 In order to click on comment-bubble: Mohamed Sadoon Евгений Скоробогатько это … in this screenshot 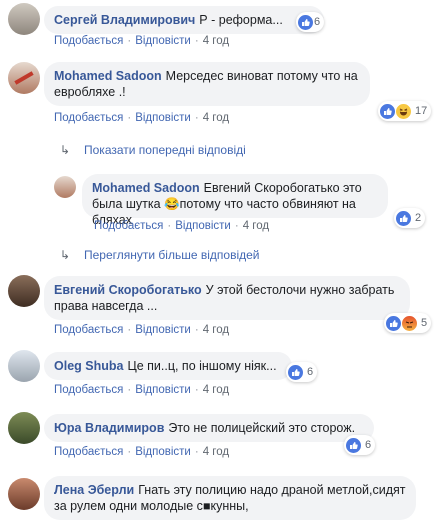, I will do `click(235, 200)`.